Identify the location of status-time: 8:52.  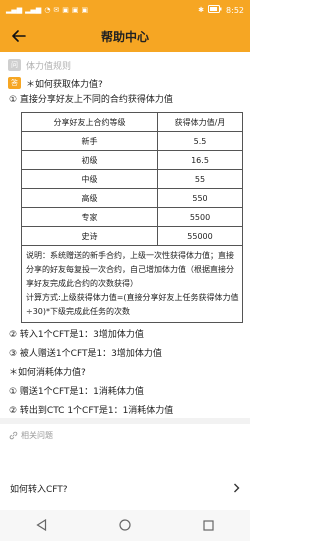
(235, 10).